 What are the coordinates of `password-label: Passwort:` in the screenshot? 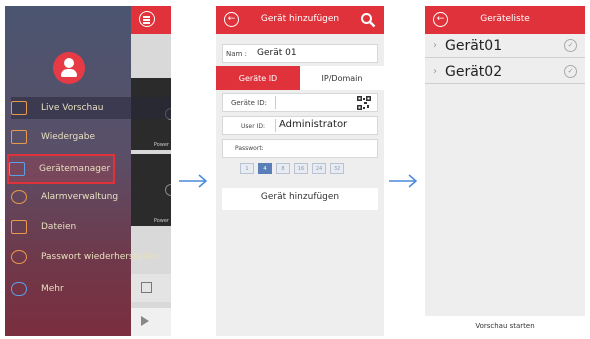 It's located at (249, 148).